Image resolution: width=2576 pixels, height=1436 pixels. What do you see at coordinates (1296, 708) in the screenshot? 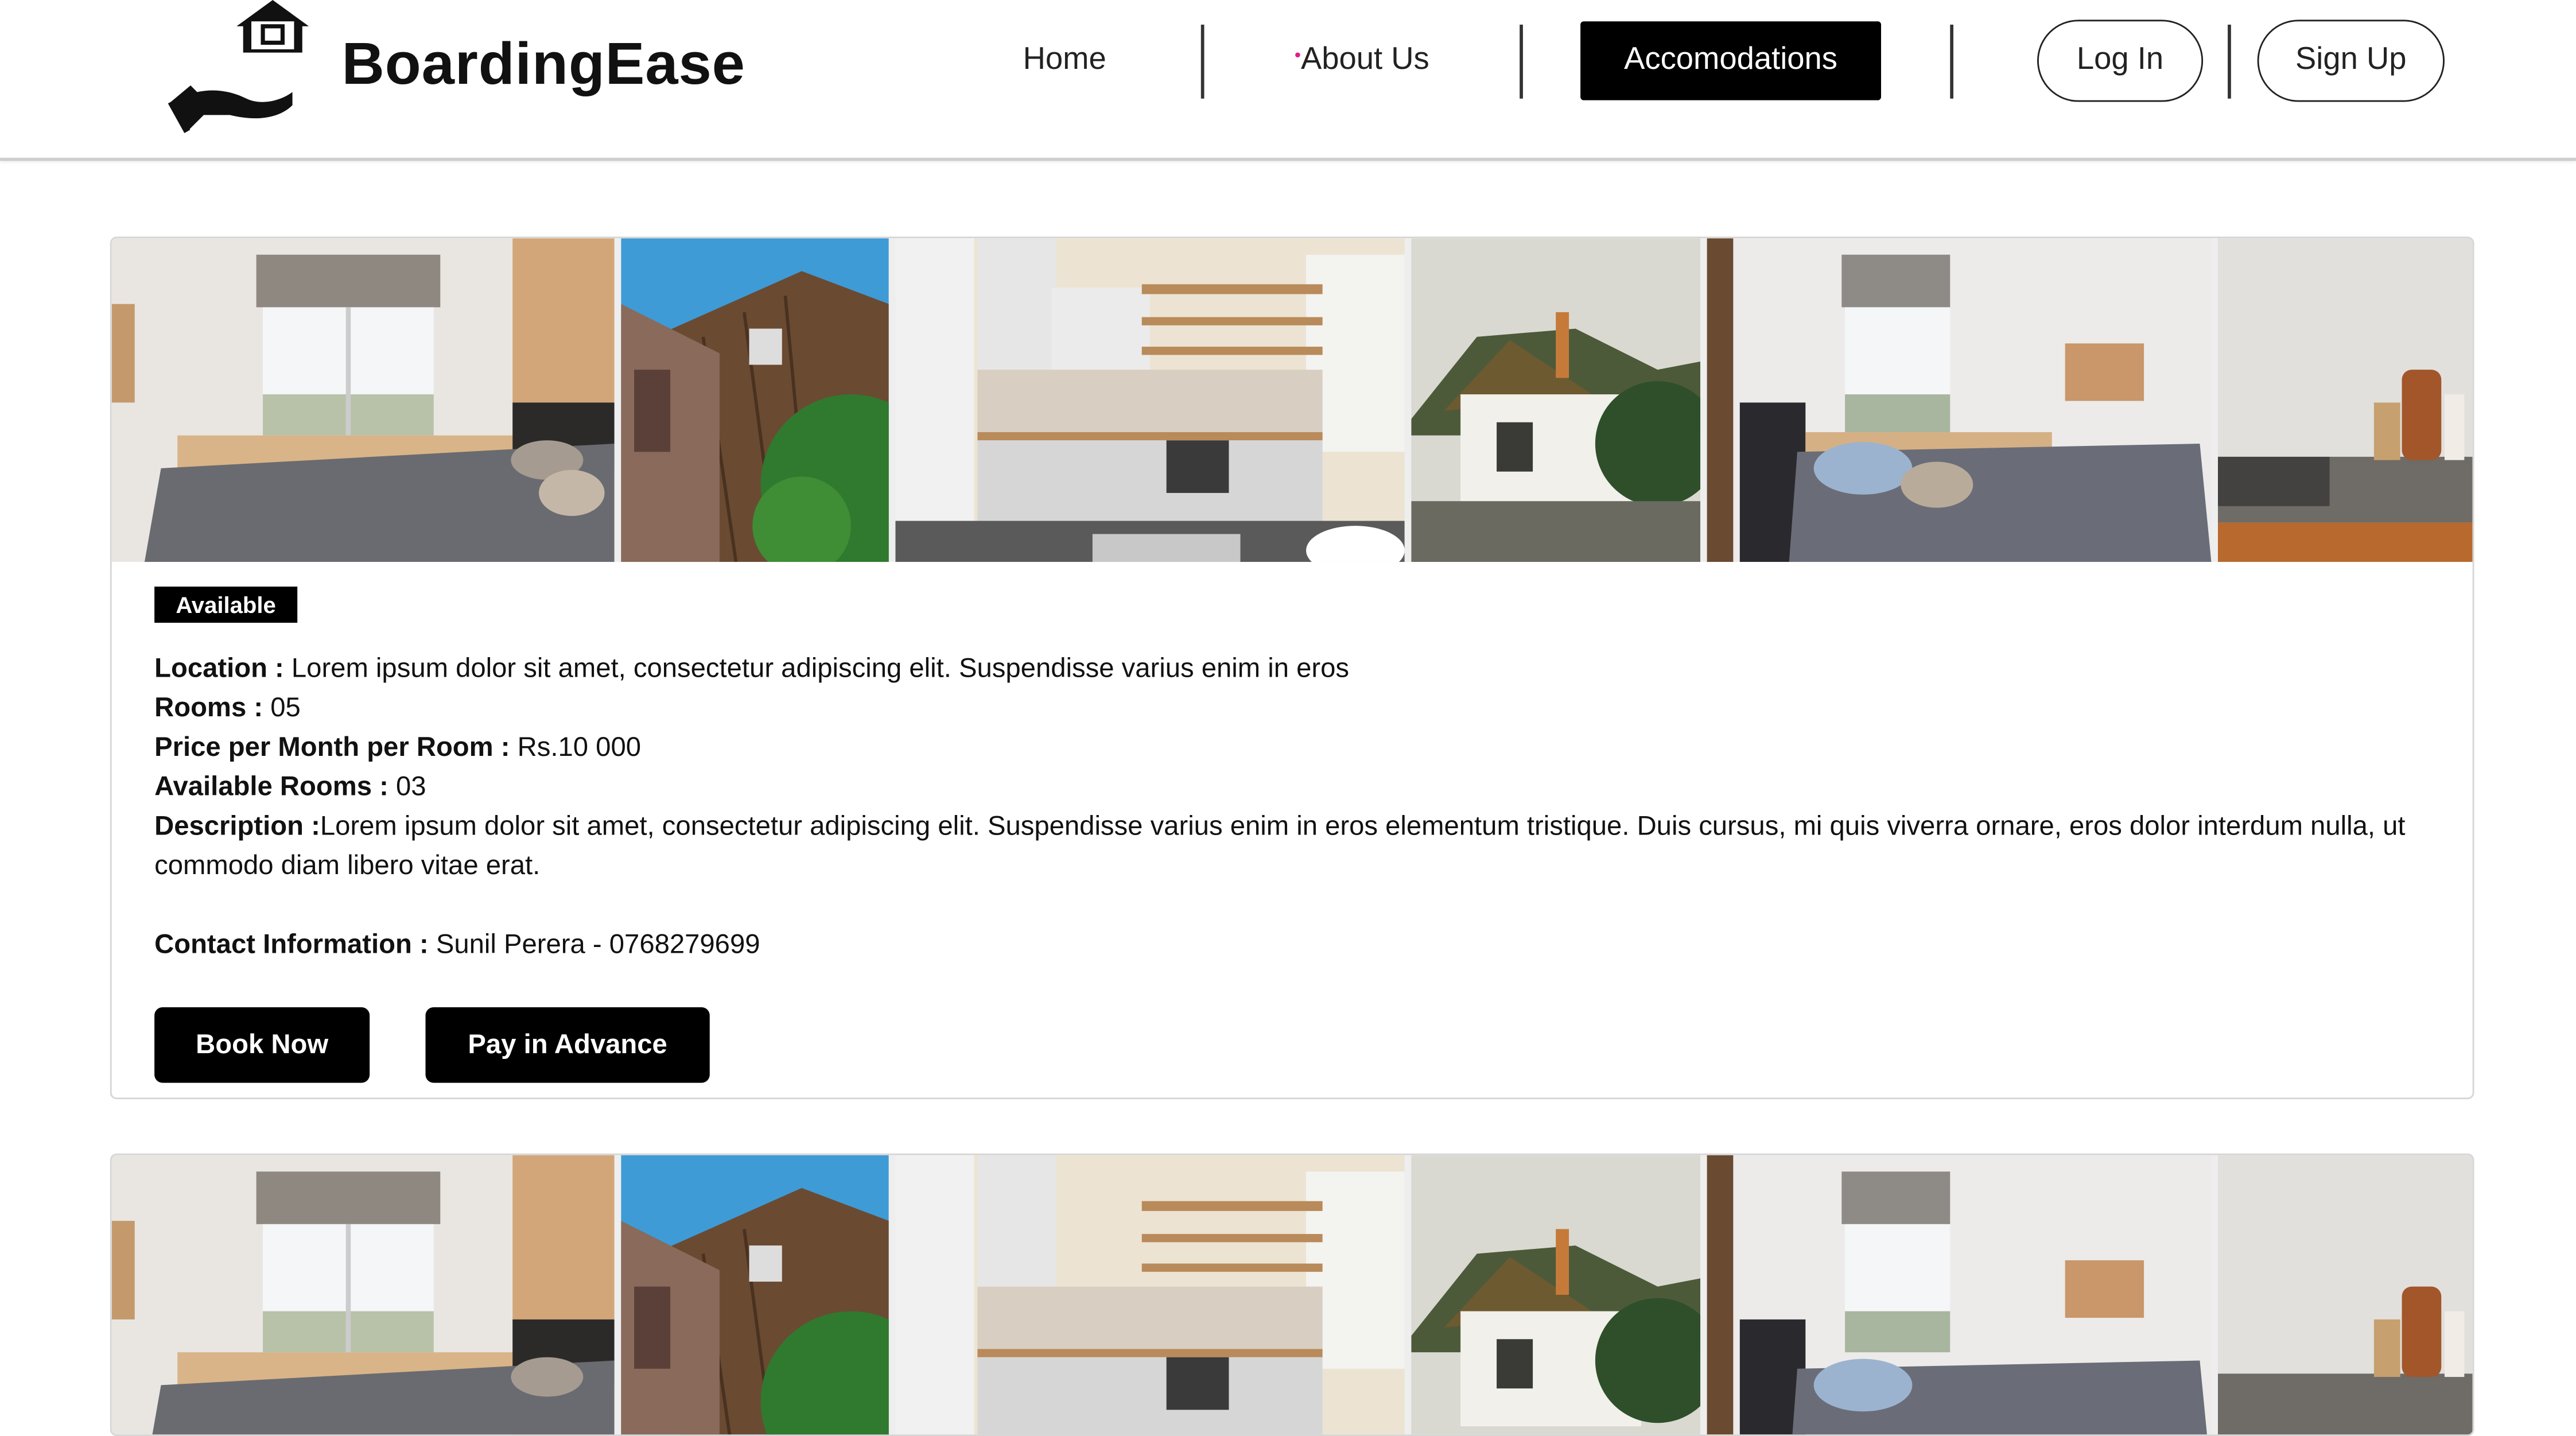
I see `rooms-row: Rooms : 05` at bounding box center [1296, 708].